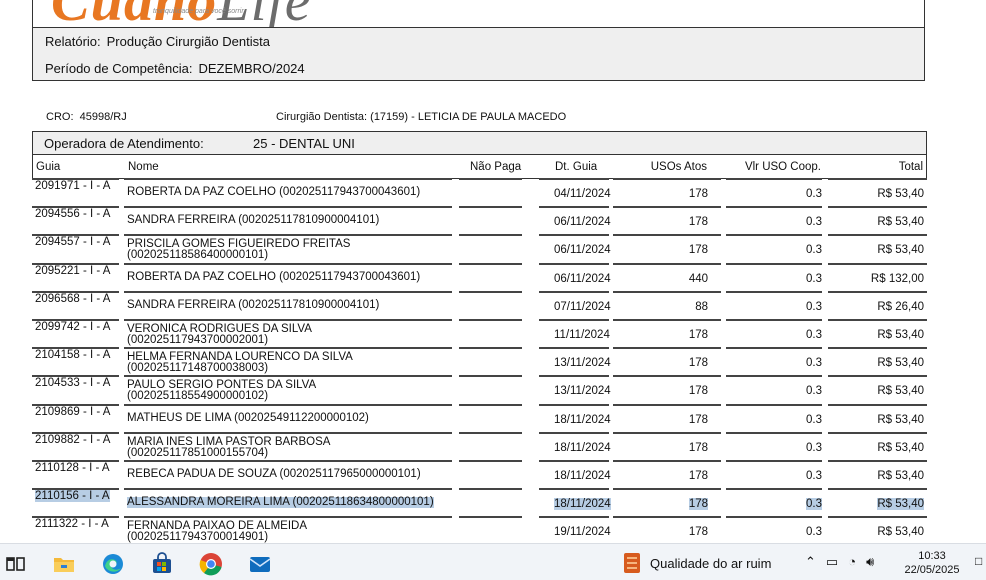  I want to click on cell-total: R$ 26,40, so click(900, 306).